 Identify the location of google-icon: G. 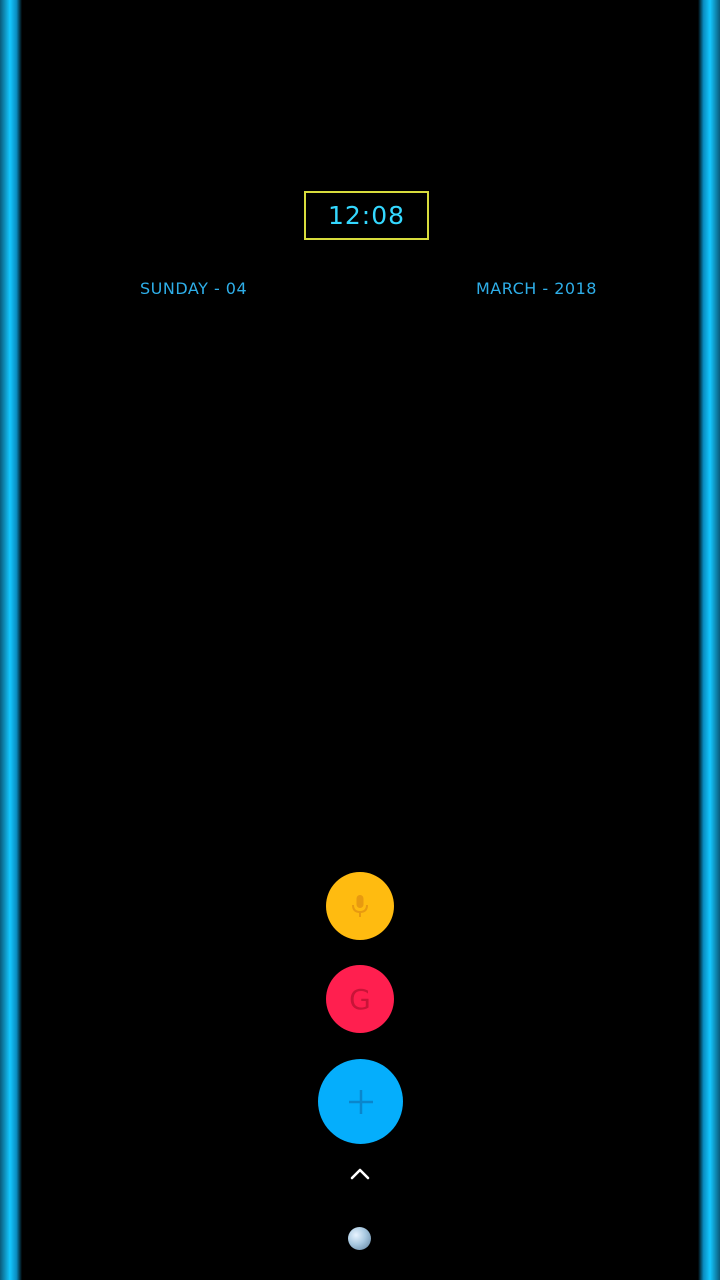
(360, 999).